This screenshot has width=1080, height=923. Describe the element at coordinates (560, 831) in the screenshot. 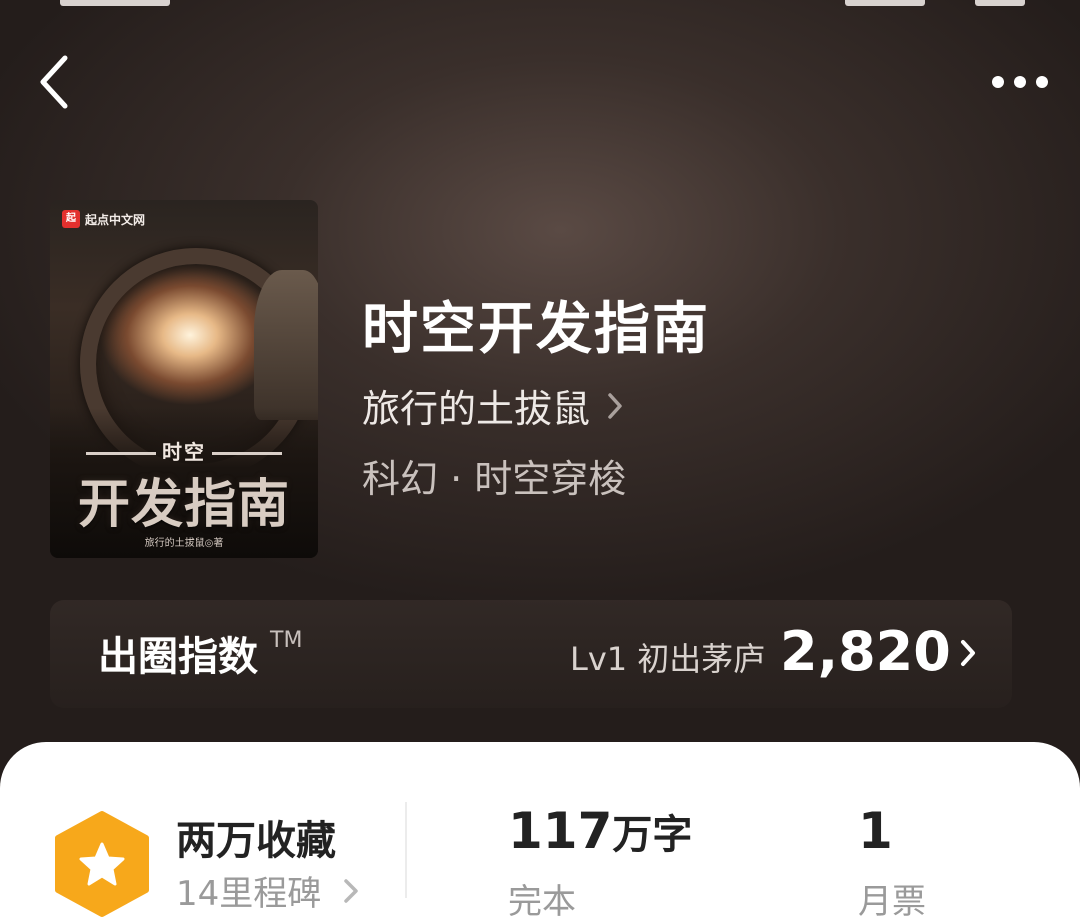

I see `word-count-number: 117` at that location.